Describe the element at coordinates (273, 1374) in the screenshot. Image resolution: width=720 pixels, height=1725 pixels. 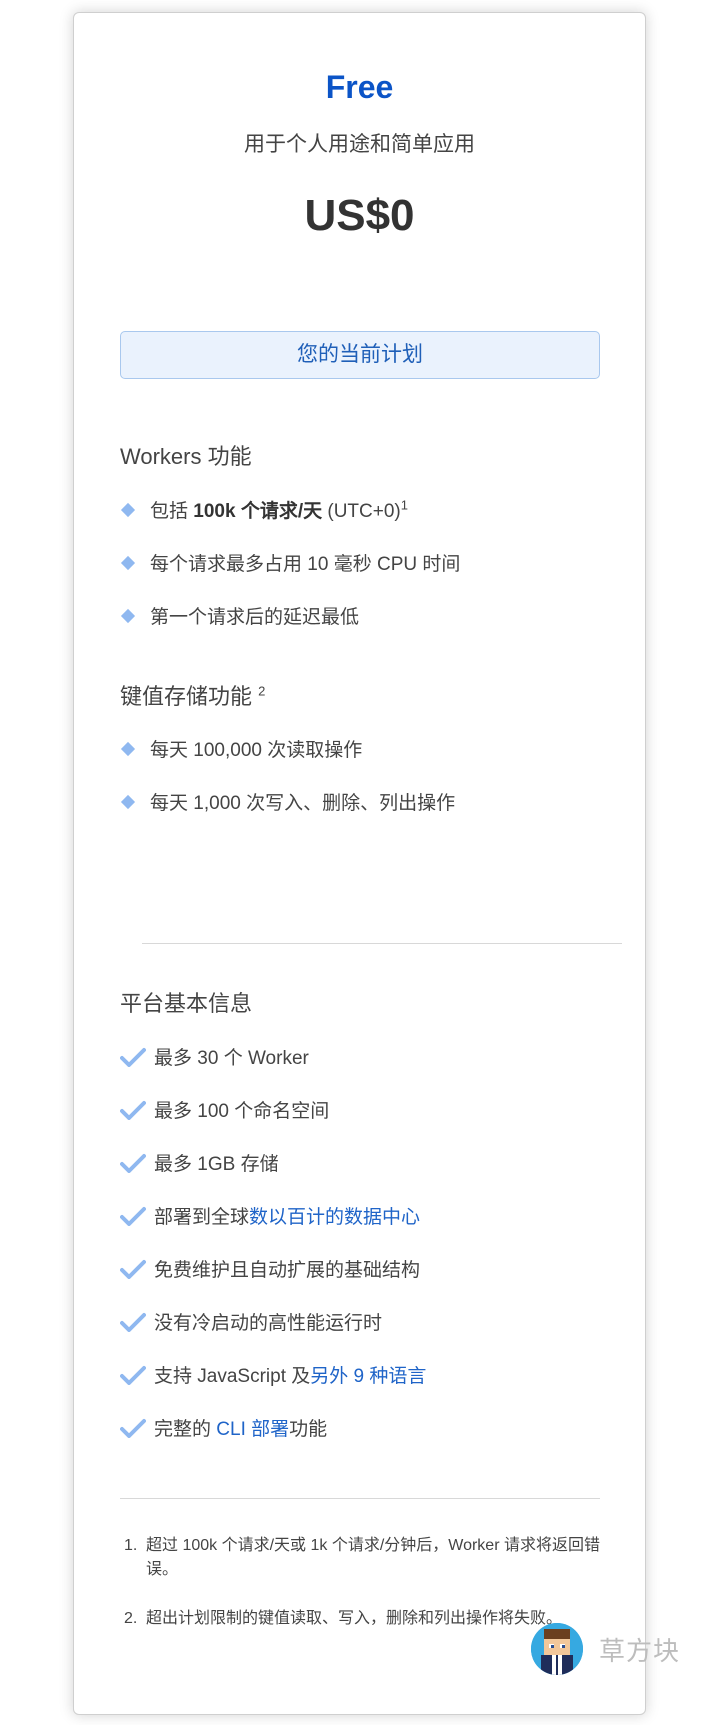
I see `platform-item-languages: 支持 JavaScript 及另外 9 种语言` at that location.